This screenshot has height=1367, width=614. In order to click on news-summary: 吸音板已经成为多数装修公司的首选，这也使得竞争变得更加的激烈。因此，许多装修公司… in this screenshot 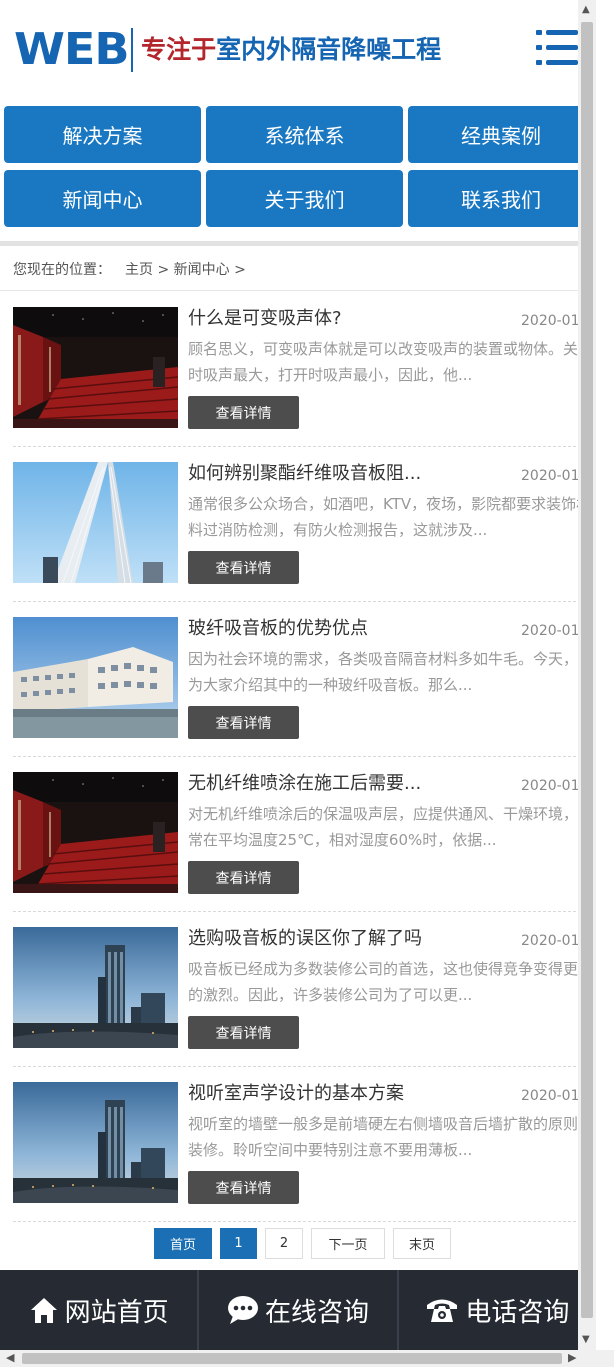, I will do `click(391, 982)`.